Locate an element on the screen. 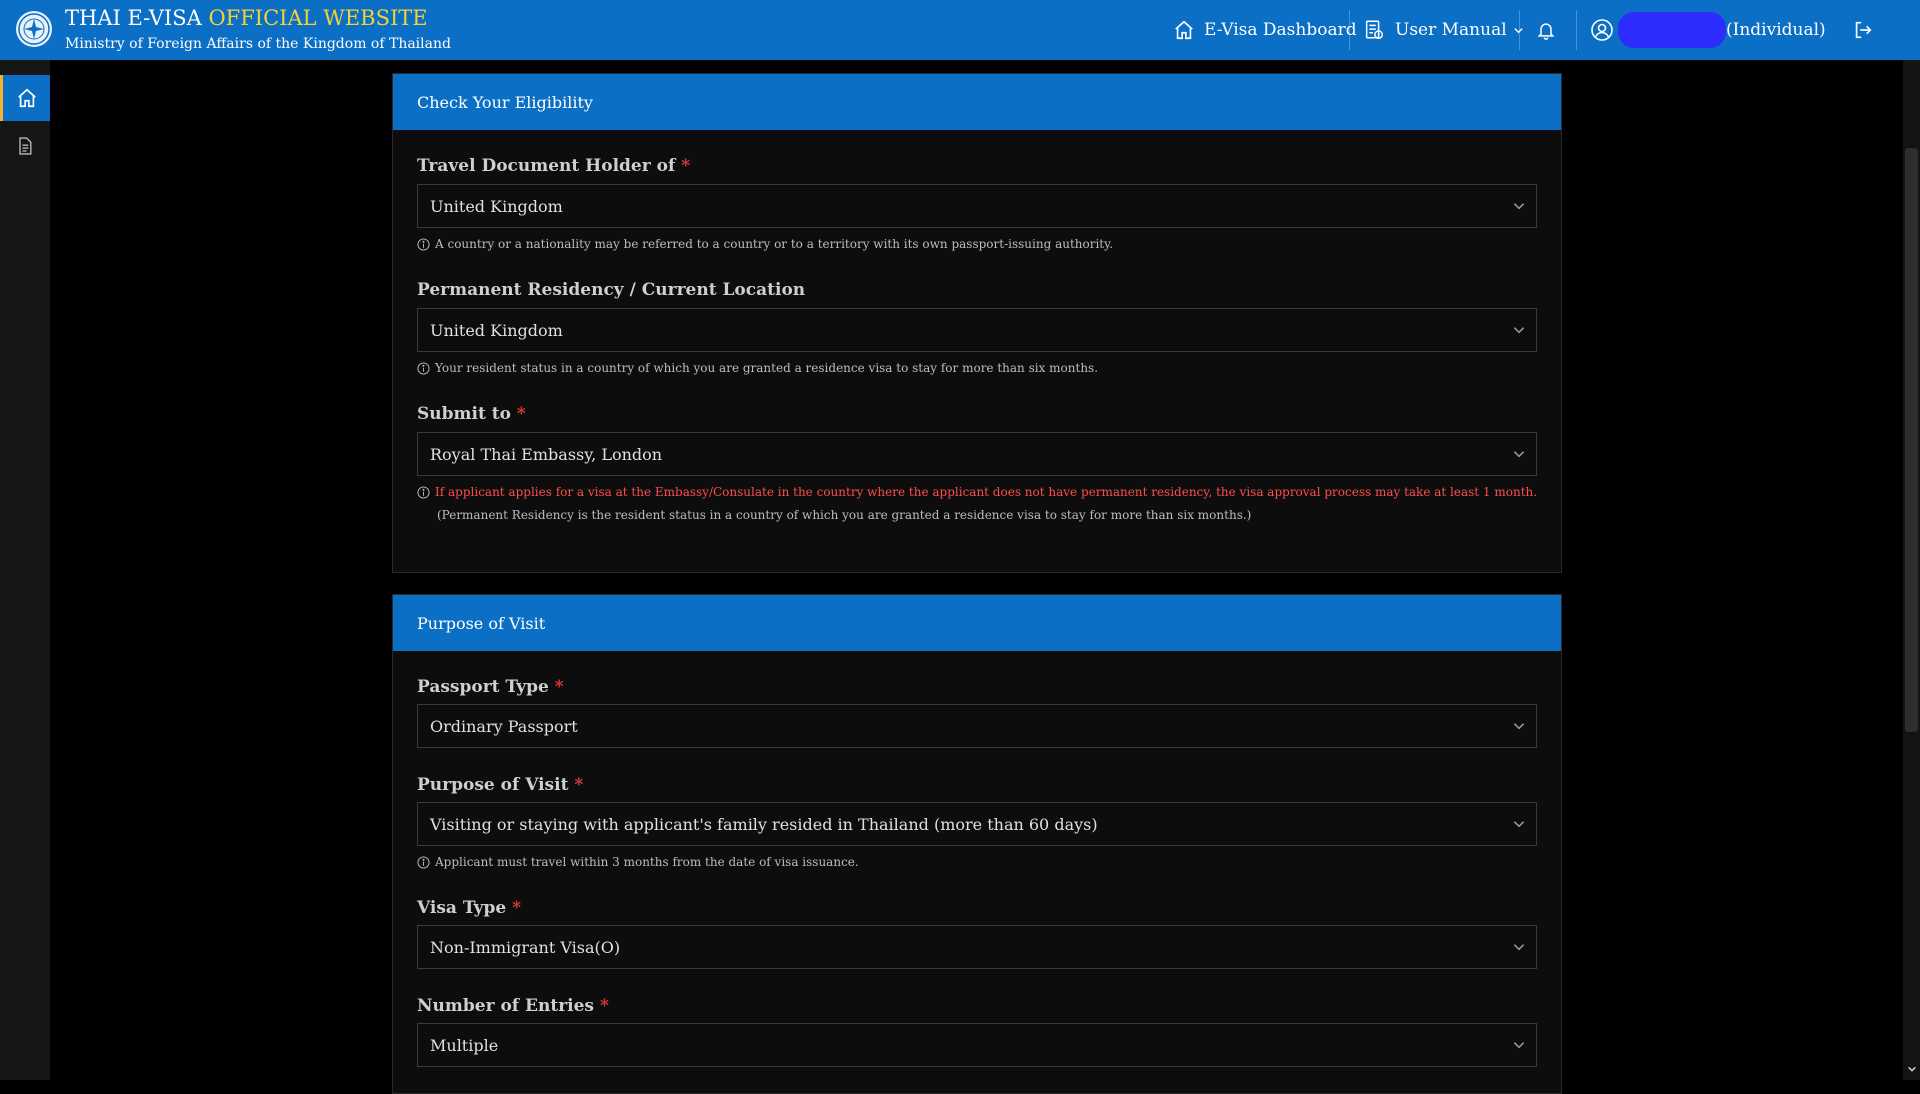 This screenshot has height=1094, width=1920. purpose-of-visit-label: Purpose of Visit * is located at coordinates (500, 785).